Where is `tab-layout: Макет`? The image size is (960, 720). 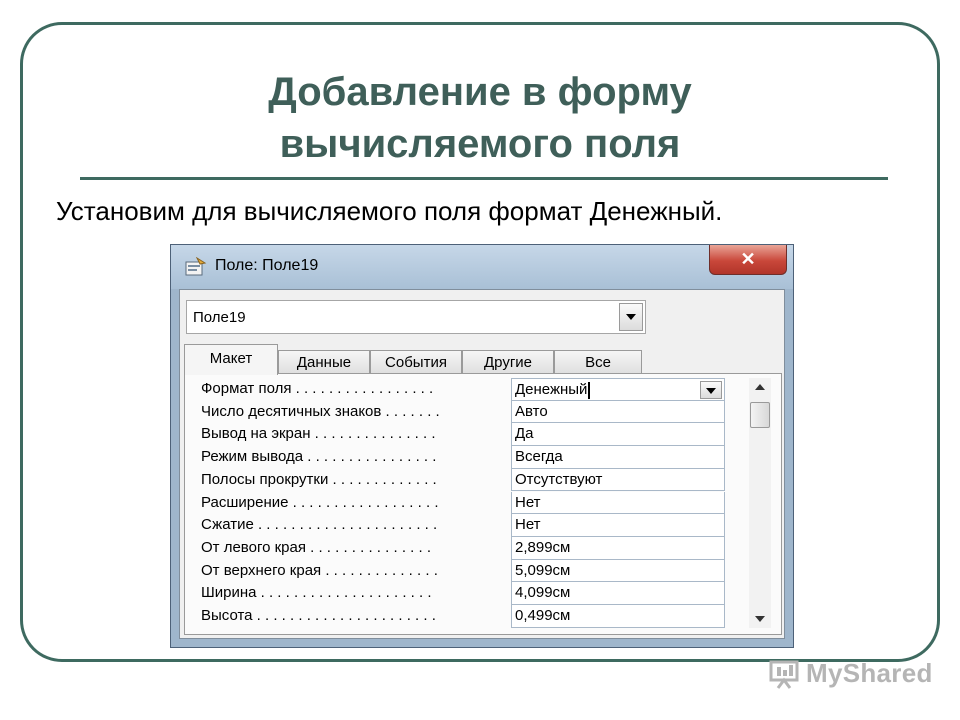
tab-layout: Макет is located at coordinates (231, 359).